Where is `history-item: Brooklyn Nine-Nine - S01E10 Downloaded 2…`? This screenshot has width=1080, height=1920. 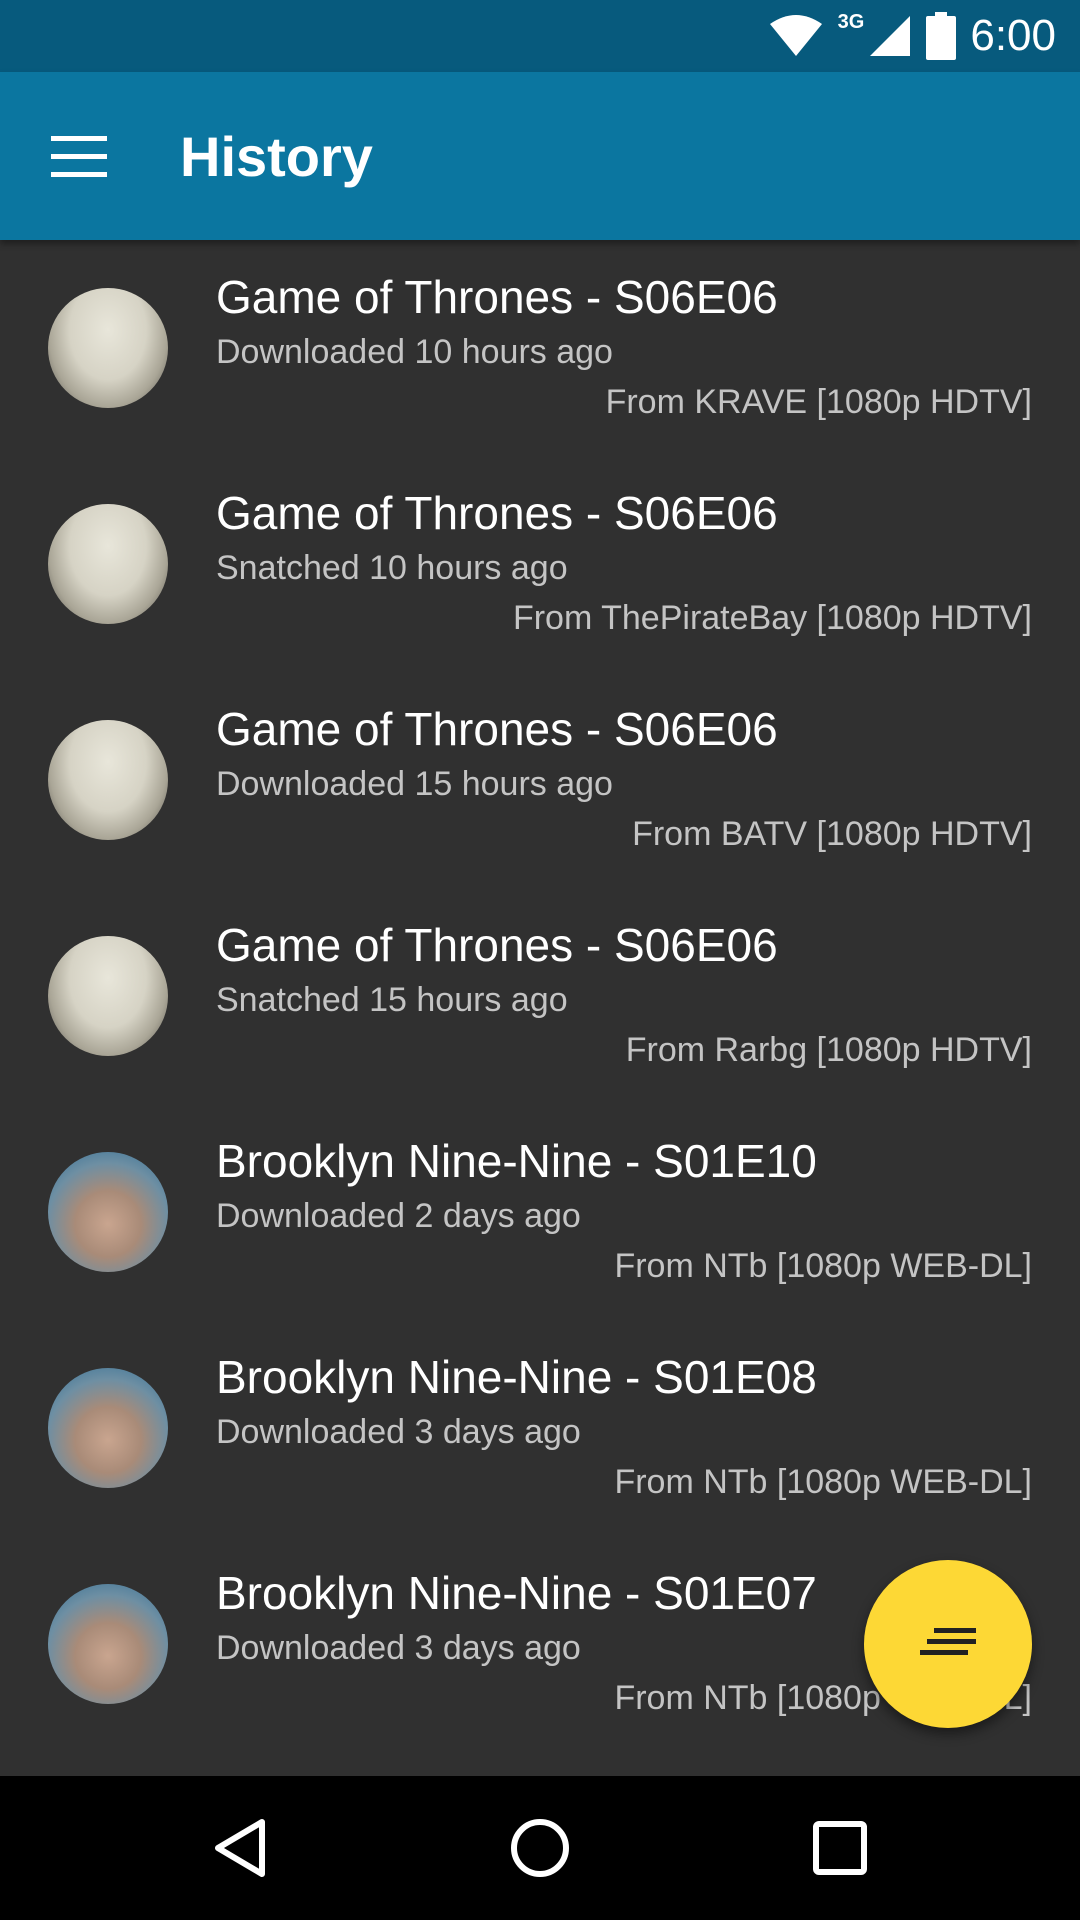 history-item: Brooklyn Nine-Nine - S01E10 Downloaded 2… is located at coordinates (540, 1212).